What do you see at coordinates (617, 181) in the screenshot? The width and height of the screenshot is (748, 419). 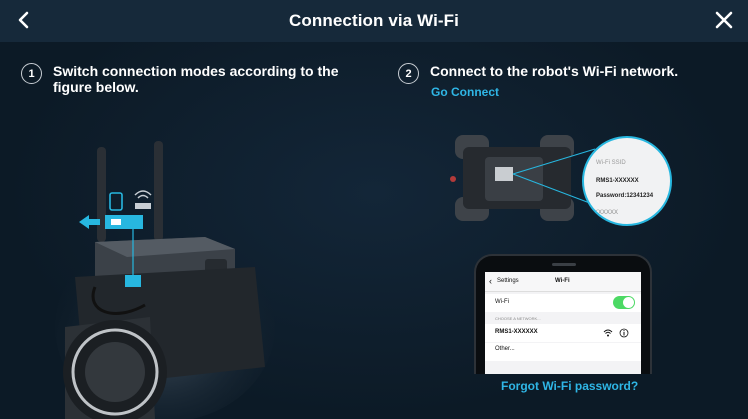 I see `ssid-value: RMS1-XXXXXX` at bounding box center [617, 181].